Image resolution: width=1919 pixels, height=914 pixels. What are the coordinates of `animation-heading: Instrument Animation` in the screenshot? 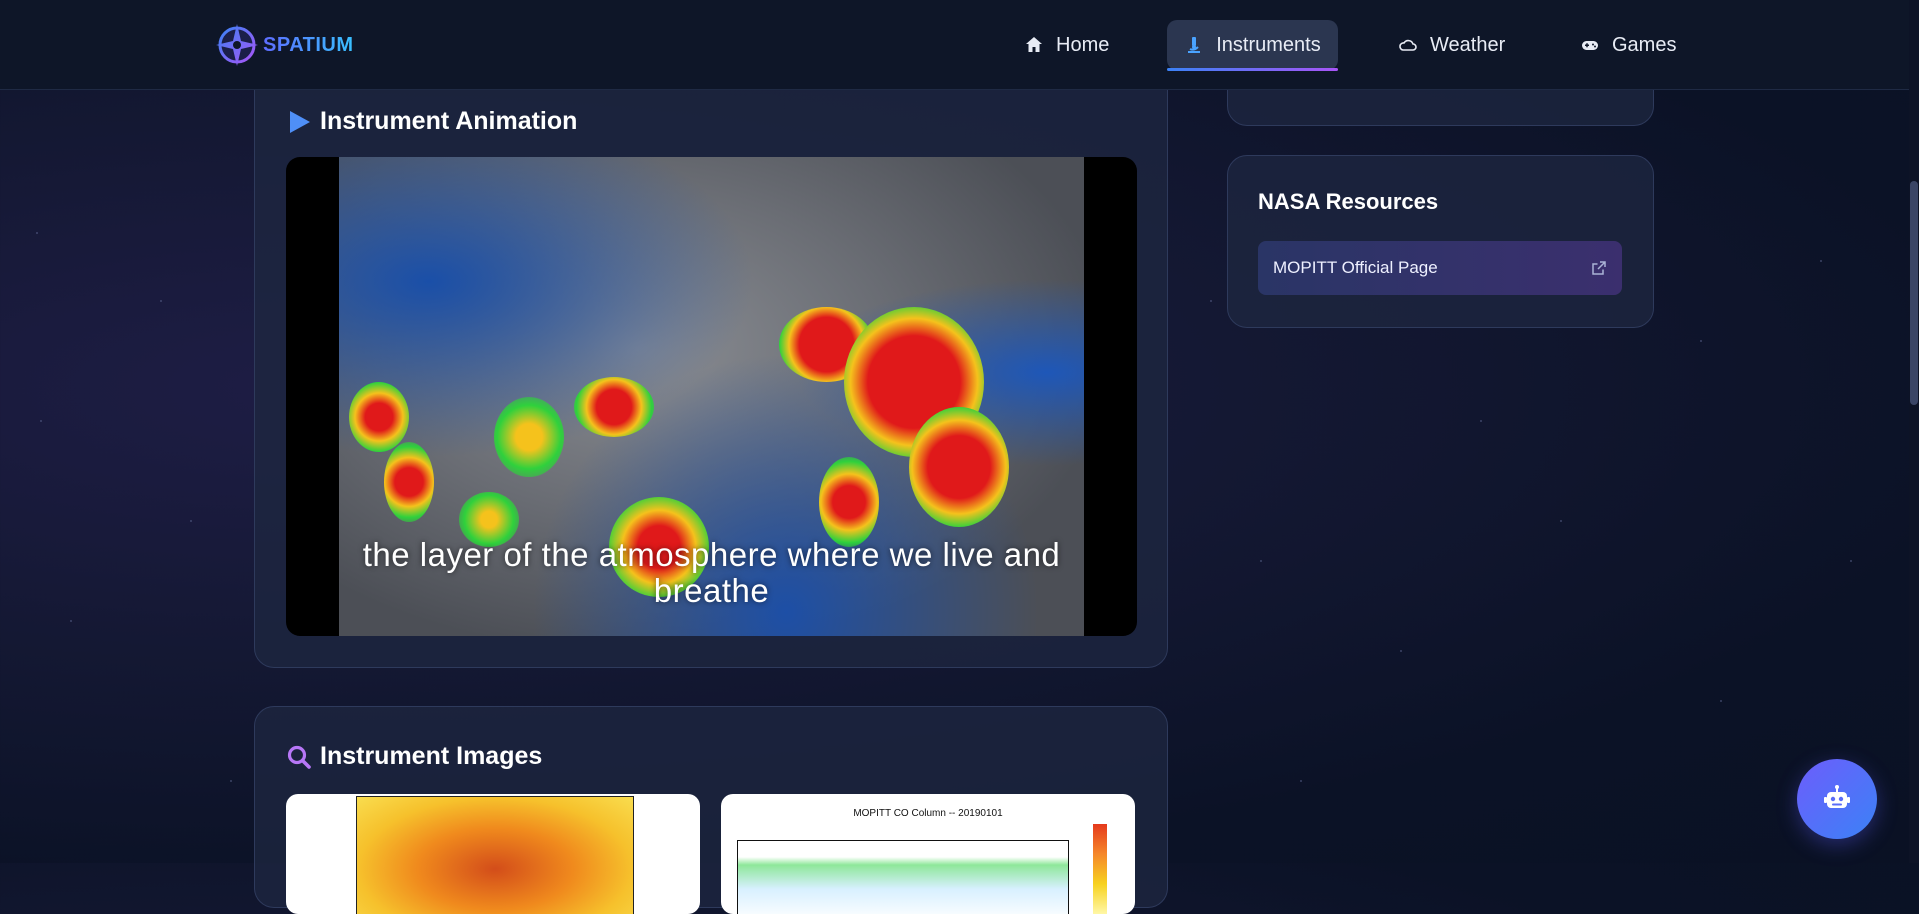 It's located at (431, 121).